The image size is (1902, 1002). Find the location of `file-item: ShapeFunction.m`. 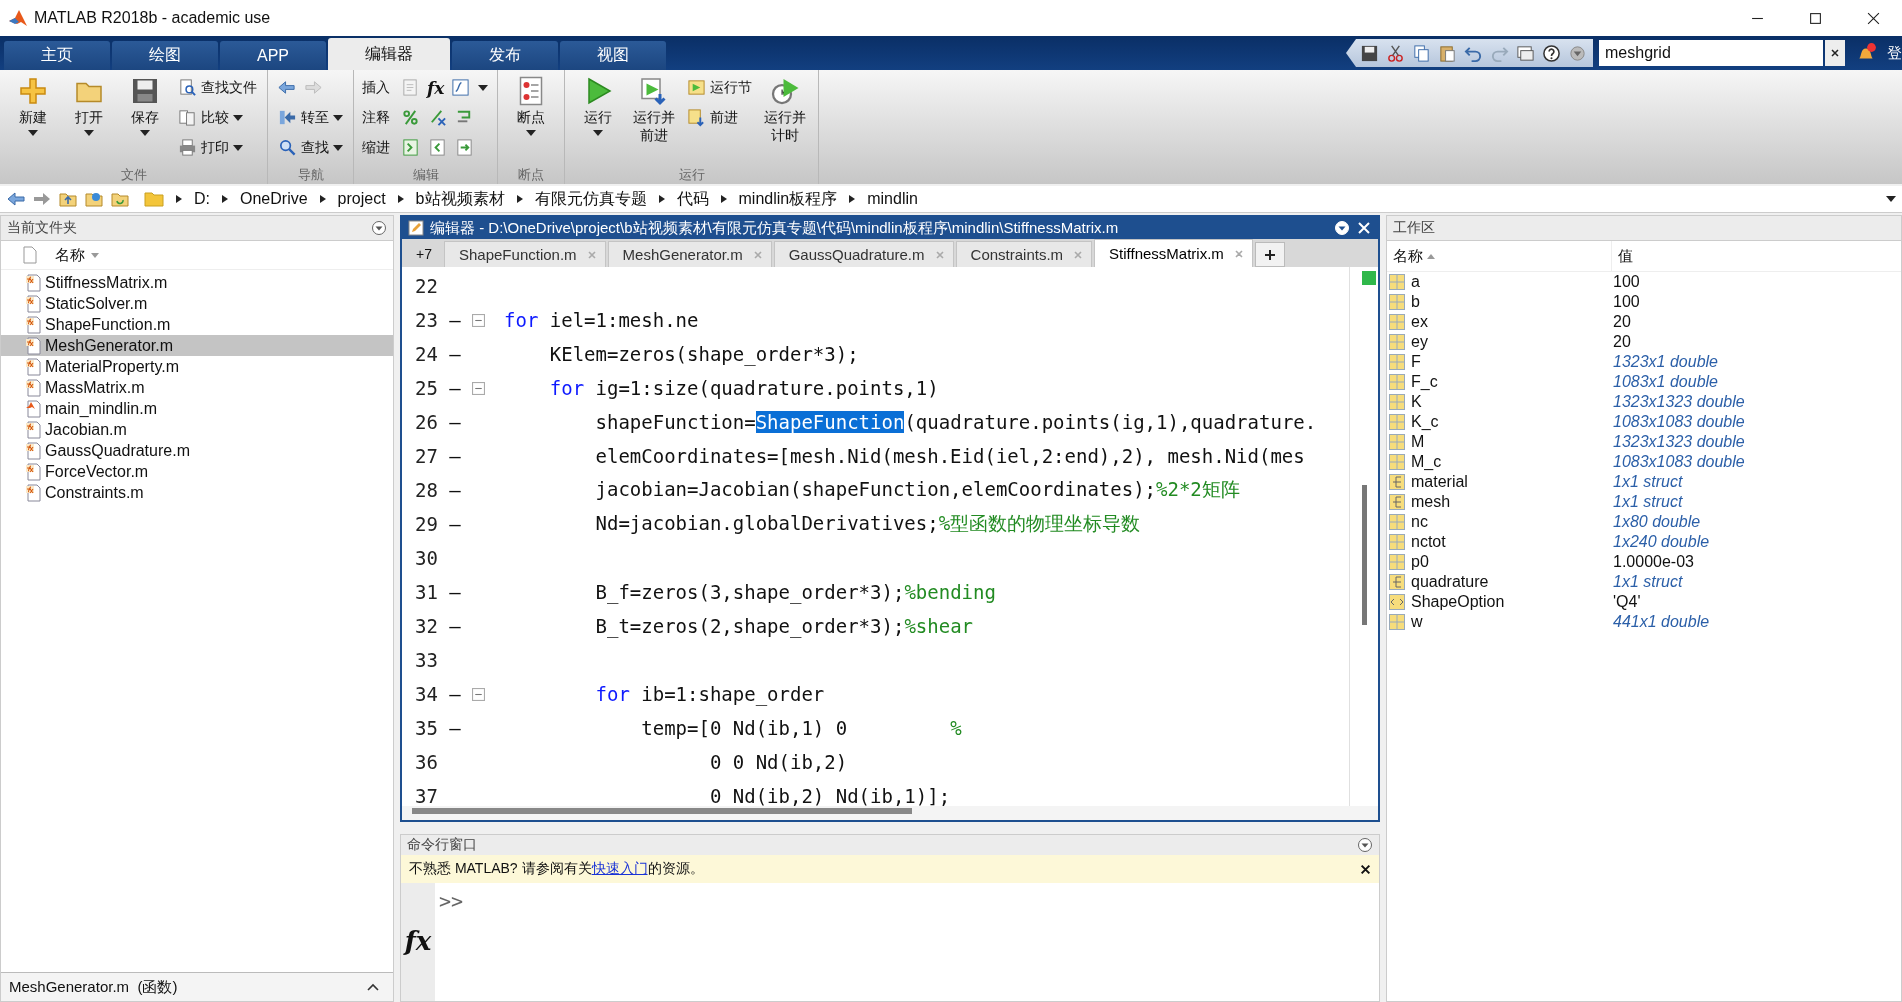

file-item: ShapeFunction.m is located at coordinates (197, 324).